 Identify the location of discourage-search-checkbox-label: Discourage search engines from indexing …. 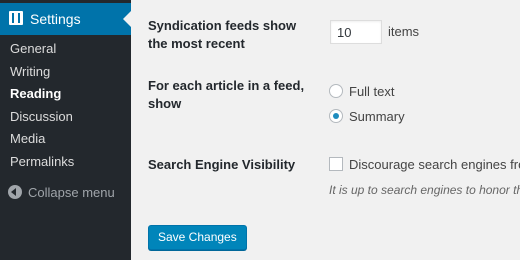
(434, 164).